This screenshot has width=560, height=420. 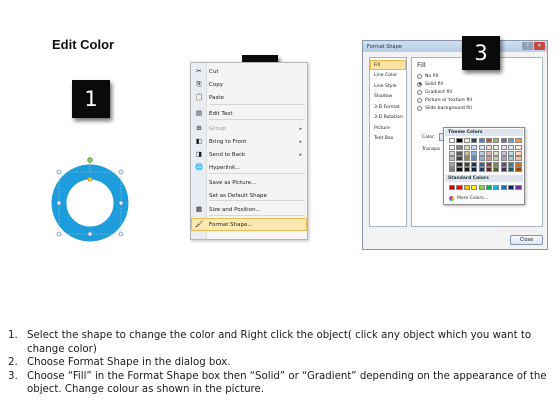 What do you see at coordinates (434, 92) in the screenshot?
I see `radio-gradient-fill: Gradient fill` at bounding box center [434, 92].